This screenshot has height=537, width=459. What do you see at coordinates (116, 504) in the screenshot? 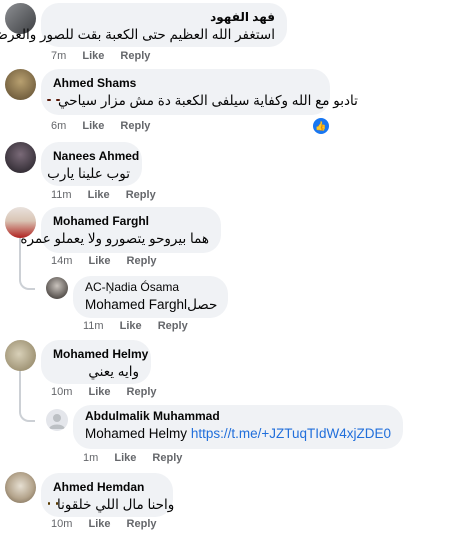
I see `comment-text: واحنا مال اللي خلقونا` at bounding box center [116, 504].